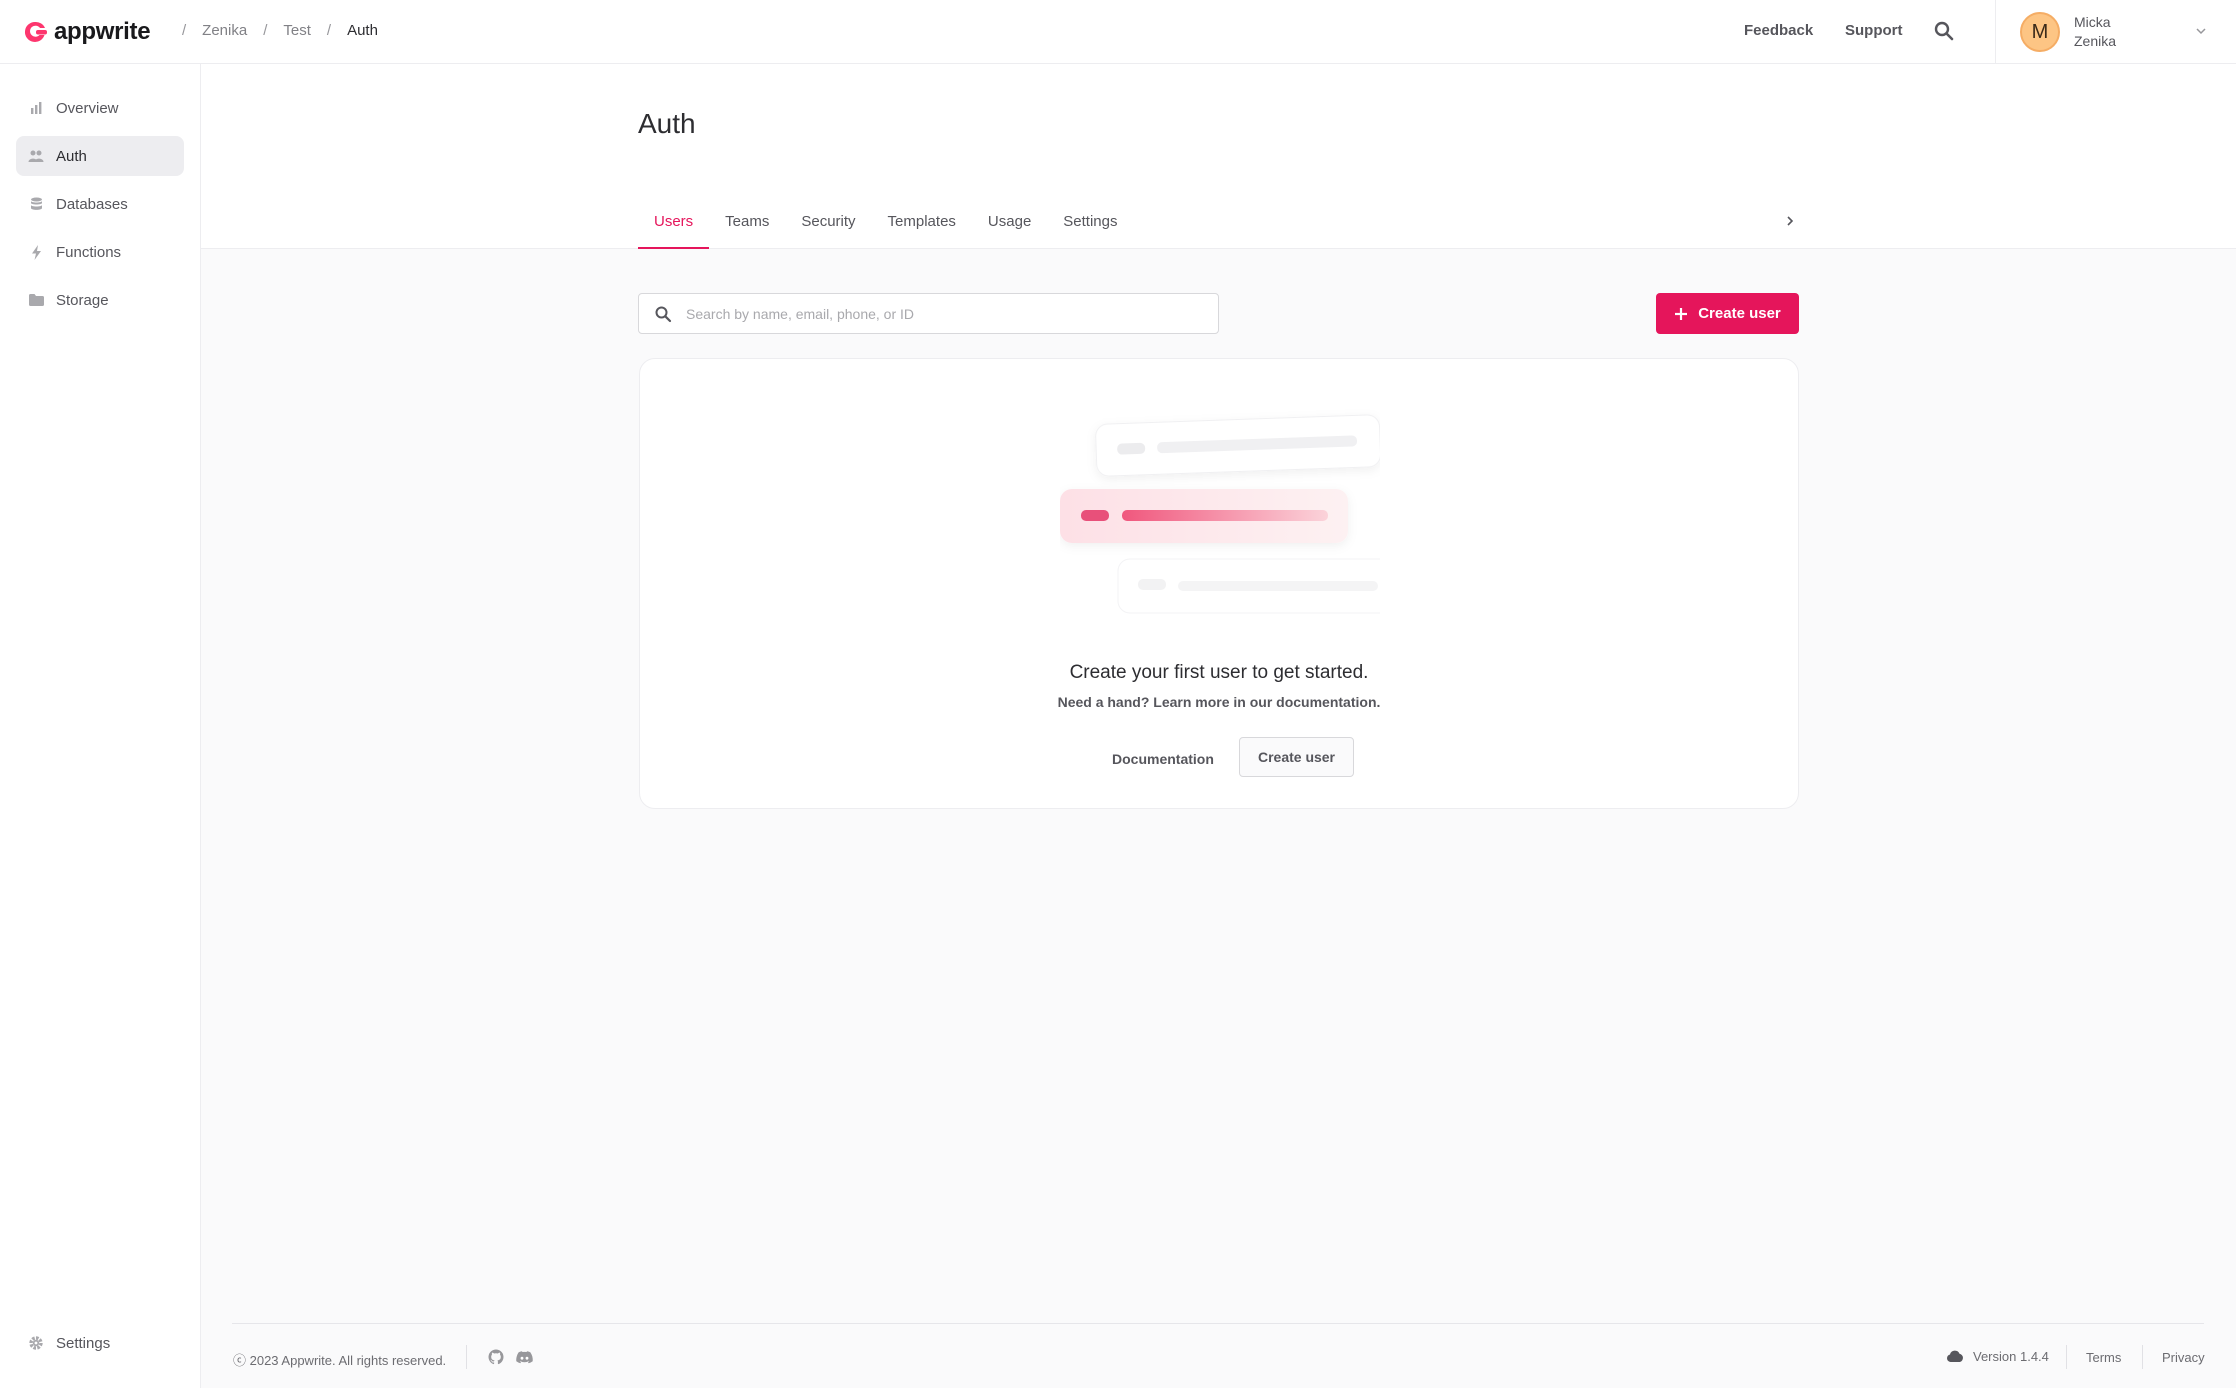 Image resolution: width=2236 pixels, height=1388 pixels. Describe the element at coordinates (1163, 759) in the screenshot. I see `documentation-button: Documentation` at that location.